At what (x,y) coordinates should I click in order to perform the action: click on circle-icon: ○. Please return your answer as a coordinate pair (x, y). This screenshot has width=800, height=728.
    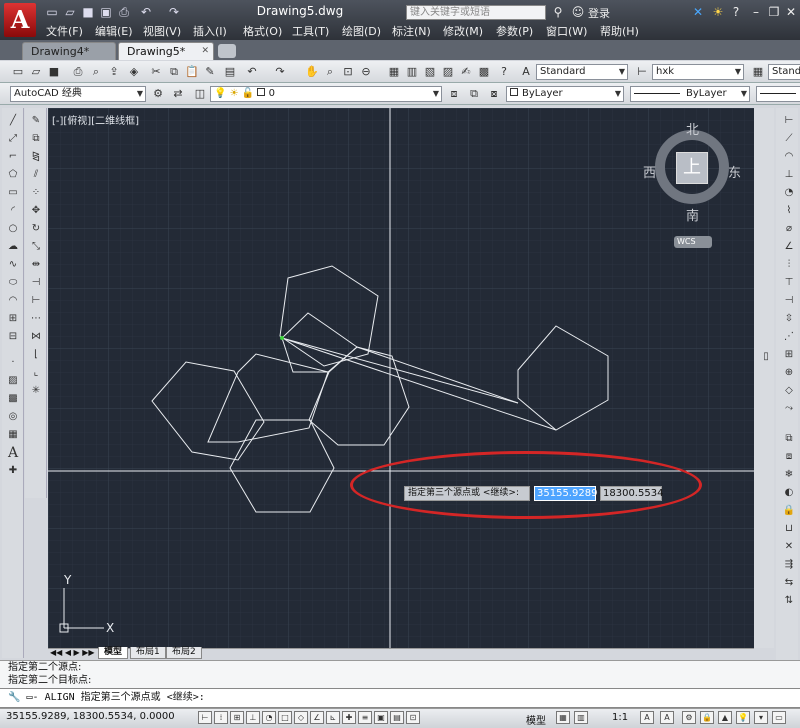
    Looking at the image, I should click on (13, 229).